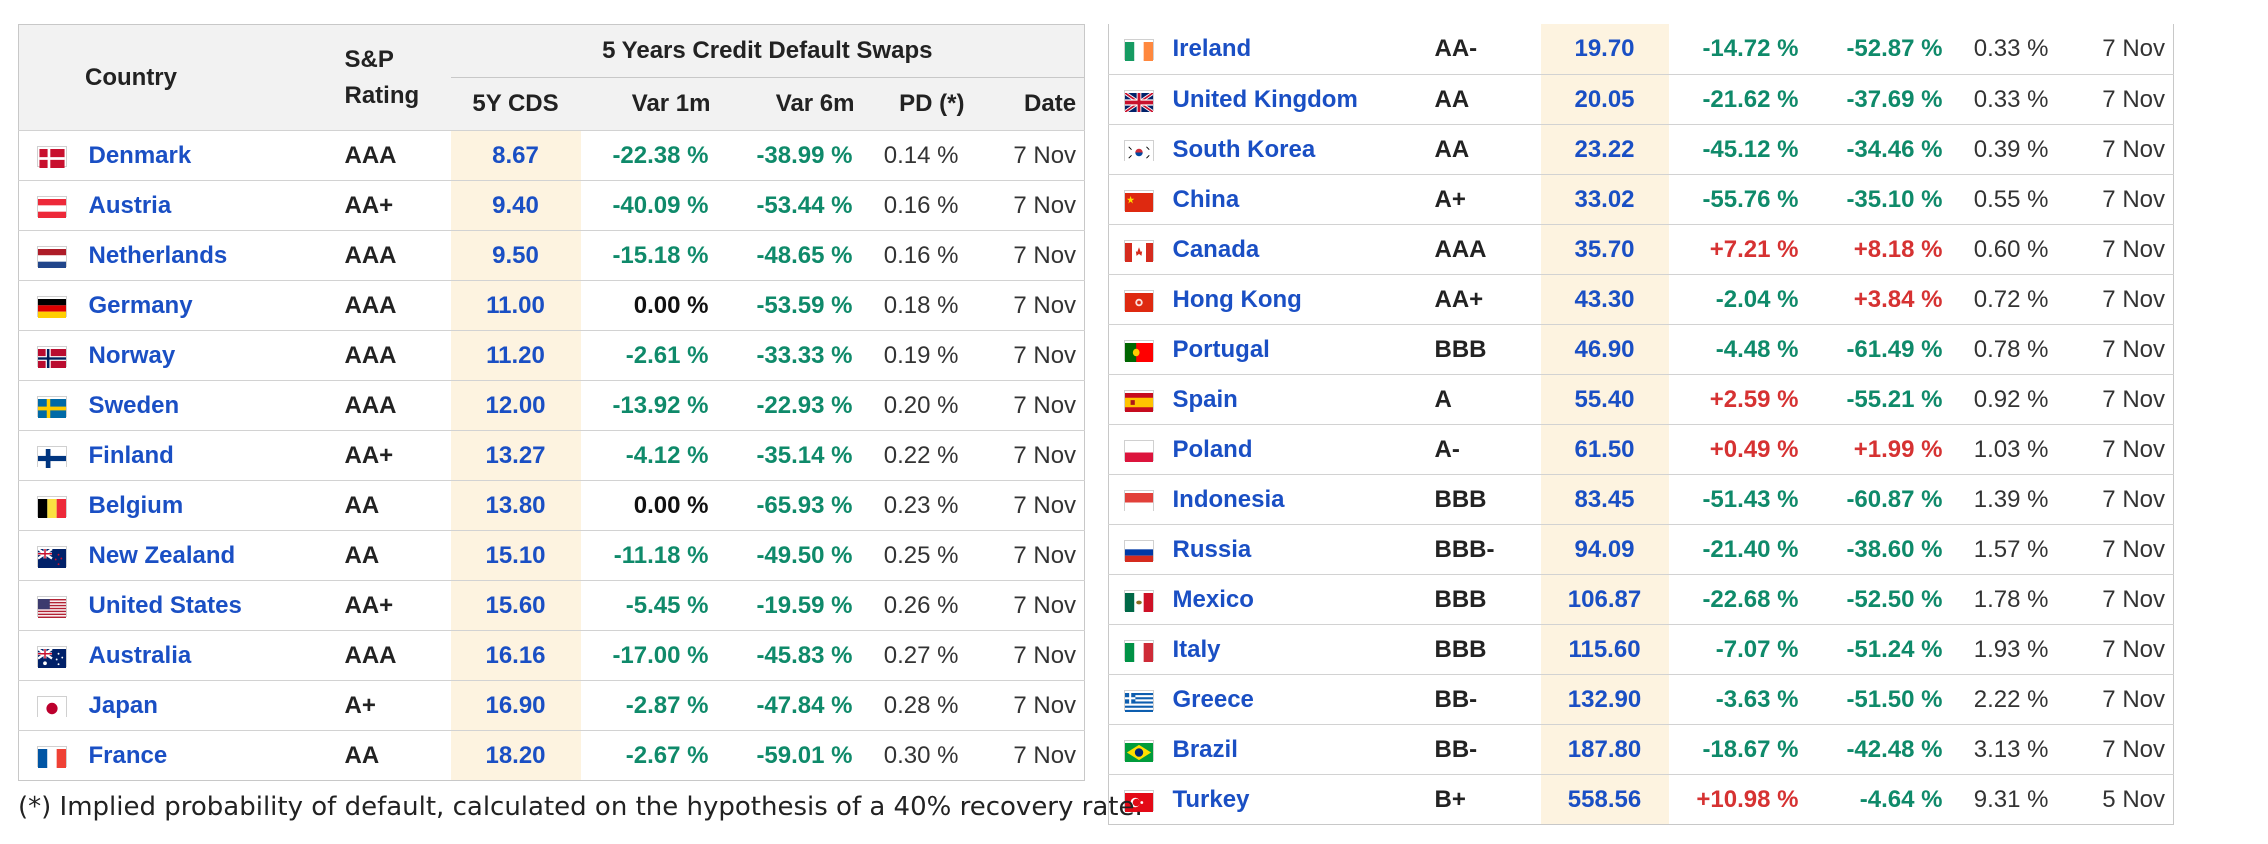  I want to click on pd-value: 2.22 %, so click(2015, 699).